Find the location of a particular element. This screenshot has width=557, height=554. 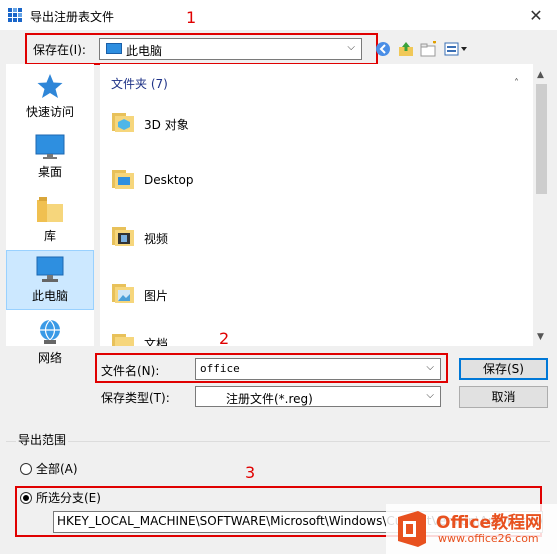

places-sidebar: 快速访问 桌面 库 此电脑 网络 is located at coordinates (50, 214).